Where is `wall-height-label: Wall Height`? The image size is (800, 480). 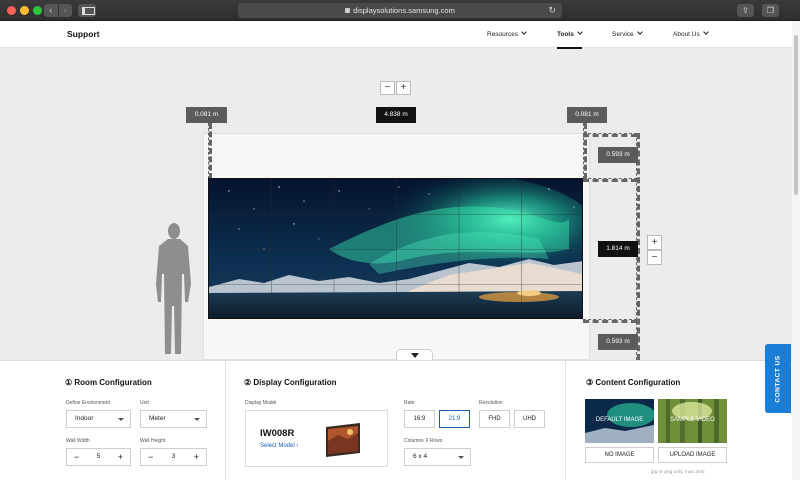 wall-height-label: Wall Height is located at coordinates (153, 441).